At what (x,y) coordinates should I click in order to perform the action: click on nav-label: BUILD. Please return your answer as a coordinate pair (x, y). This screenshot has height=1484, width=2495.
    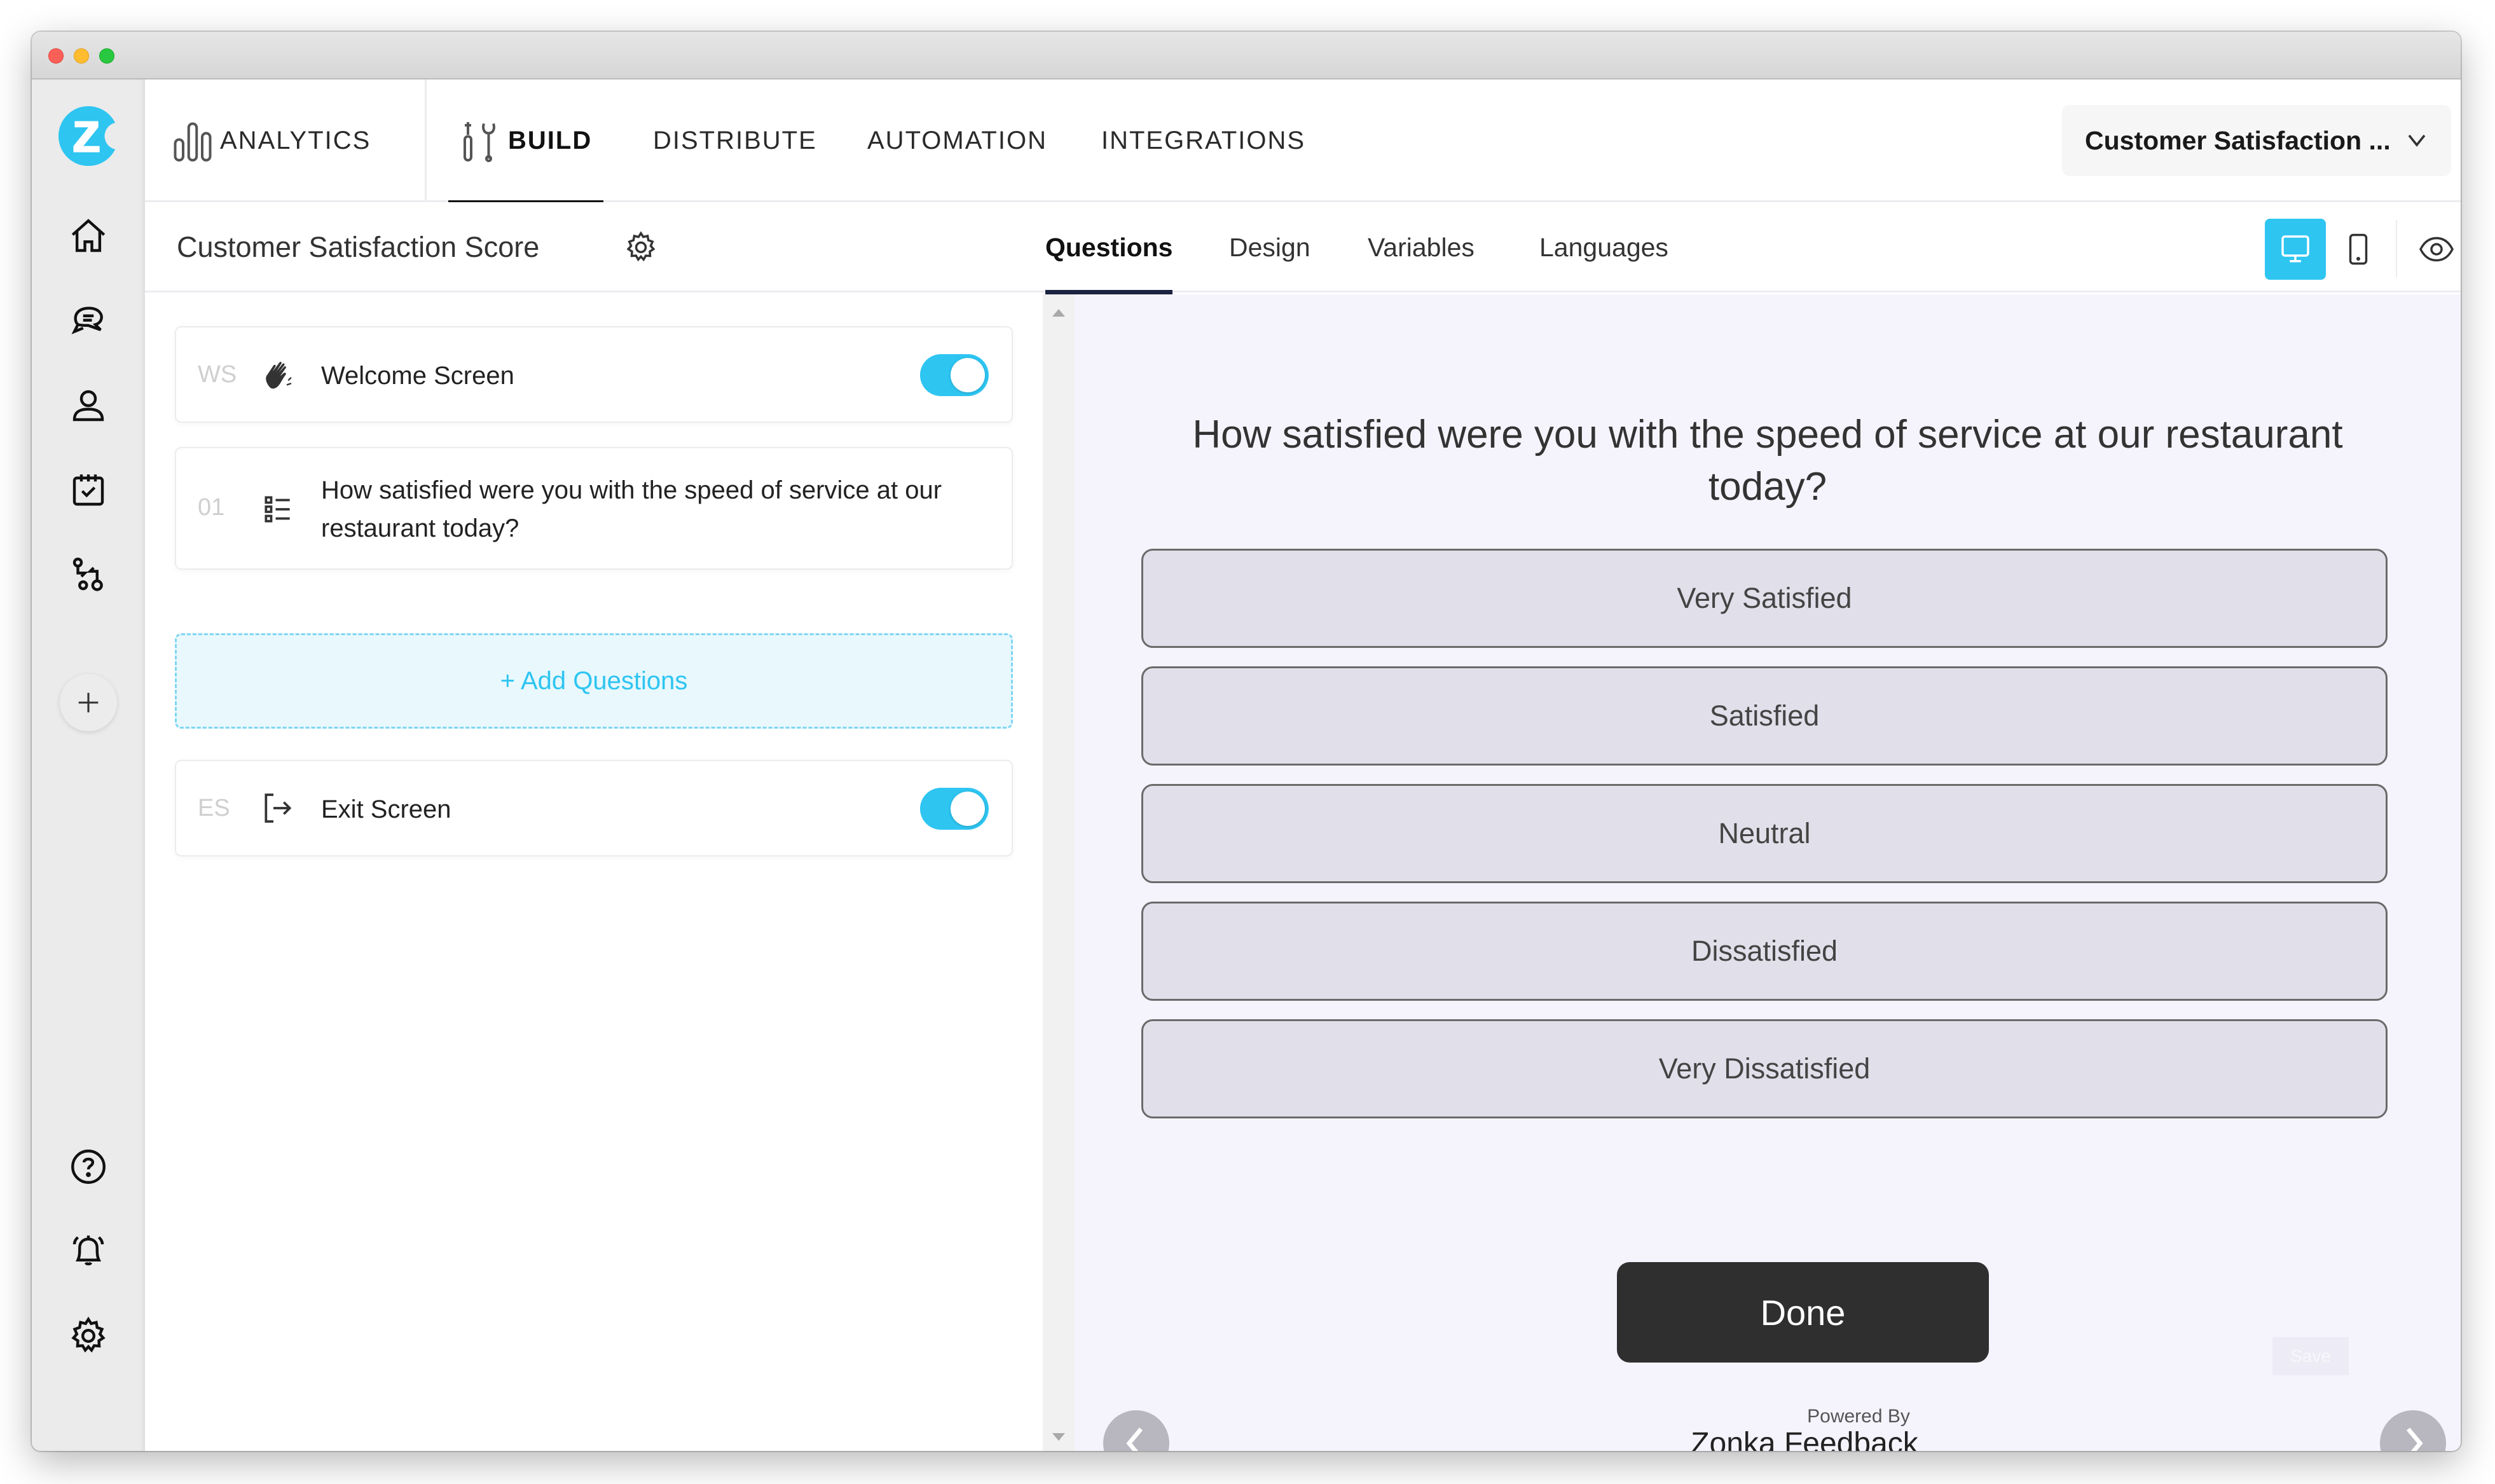
    Looking at the image, I should click on (551, 141).